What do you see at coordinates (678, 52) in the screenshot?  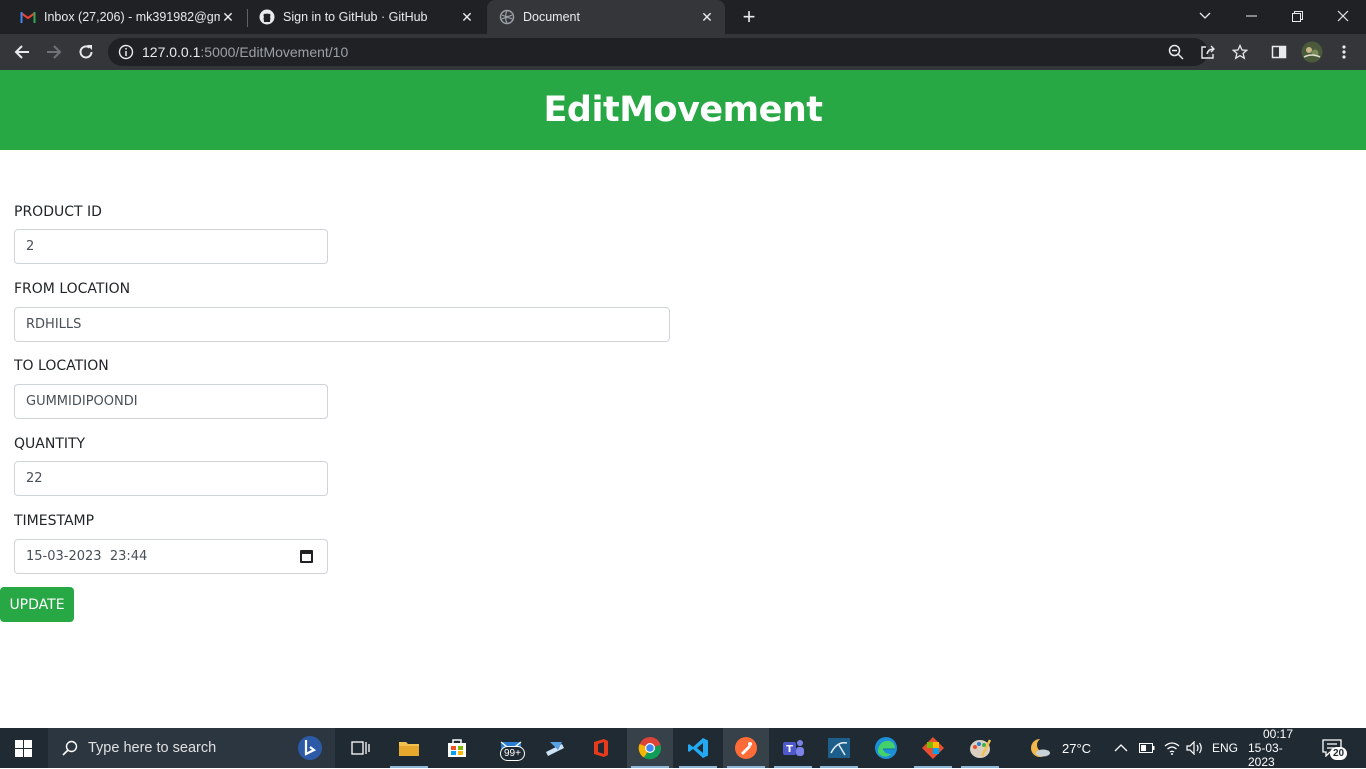 I see `address-bar: 127.0.0.1:5000/EditMovement/10` at bounding box center [678, 52].